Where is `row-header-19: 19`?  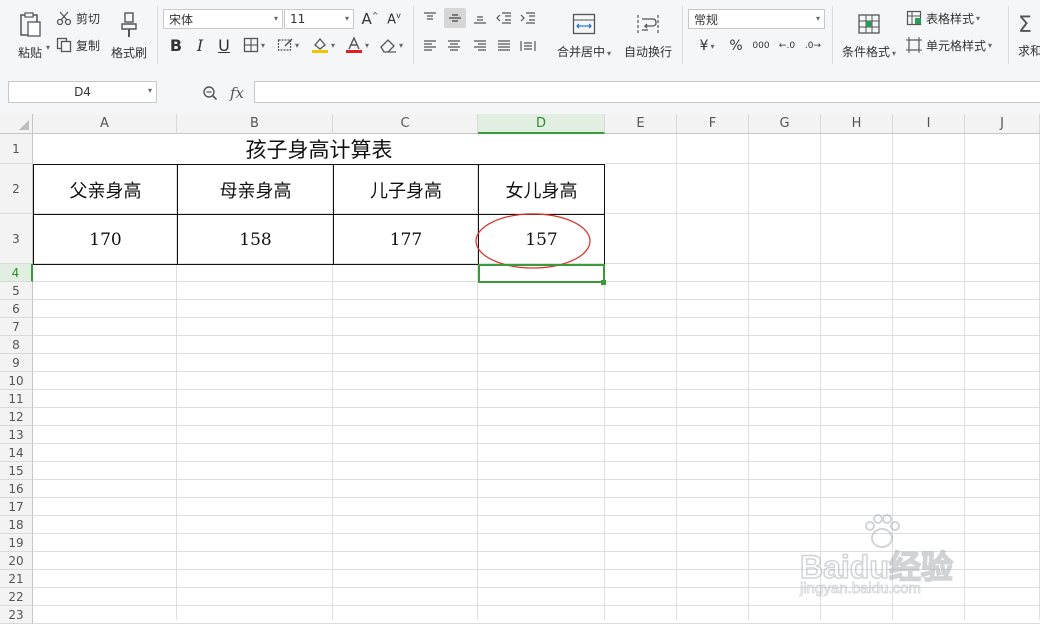
row-header-19: 19 is located at coordinates (16, 543).